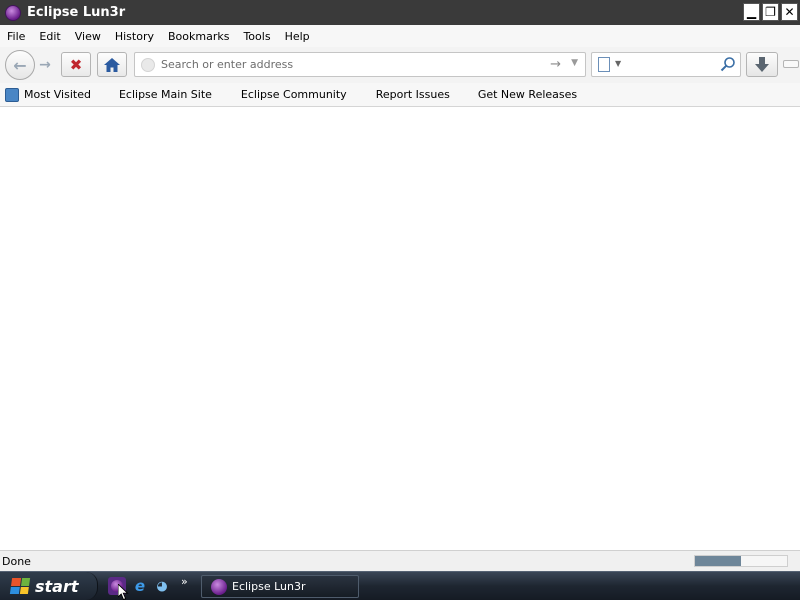 This screenshot has height=600, width=800. What do you see at coordinates (574, 63) in the screenshot?
I see `history-dropdown-icon: ▼` at bounding box center [574, 63].